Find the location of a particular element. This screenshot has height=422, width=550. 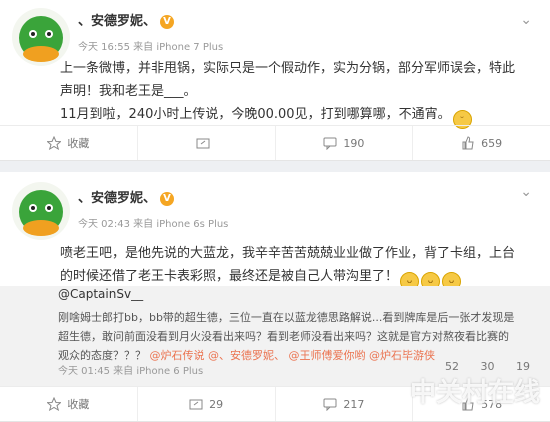

action-bar: 收藏 190 659 is located at coordinates (275, 142).